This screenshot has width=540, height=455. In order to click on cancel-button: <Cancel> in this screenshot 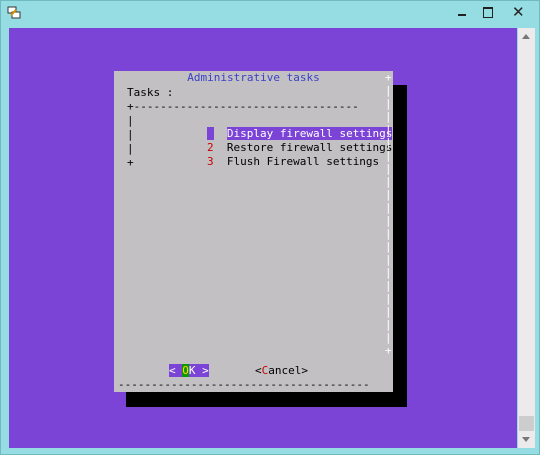, I will do `click(281, 370)`.